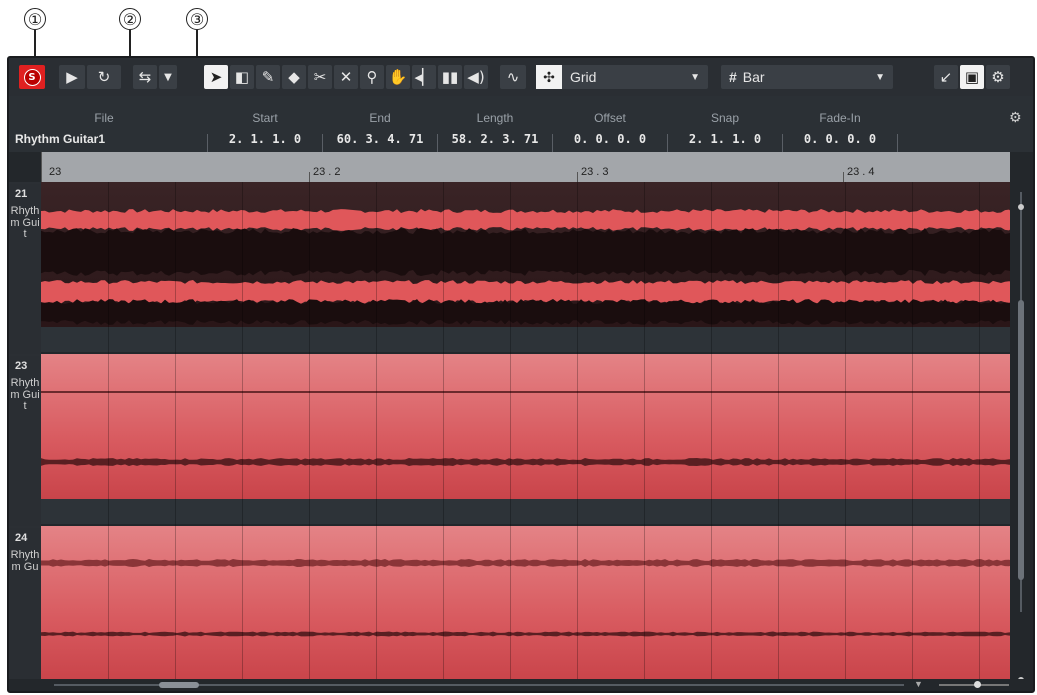 This screenshot has height=695, width=1037. Describe the element at coordinates (840, 139) in the screenshot. I see `fade-in-value: 0. 0. 0. 0` at that location.